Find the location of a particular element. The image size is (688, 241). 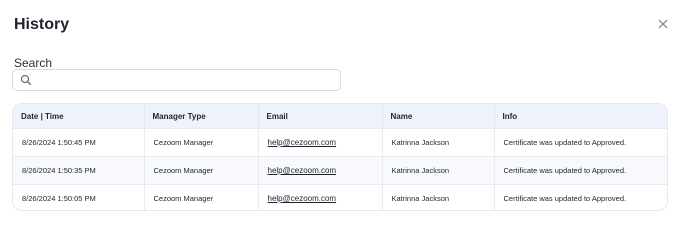

dialog-title: History is located at coordinates (42, 24).